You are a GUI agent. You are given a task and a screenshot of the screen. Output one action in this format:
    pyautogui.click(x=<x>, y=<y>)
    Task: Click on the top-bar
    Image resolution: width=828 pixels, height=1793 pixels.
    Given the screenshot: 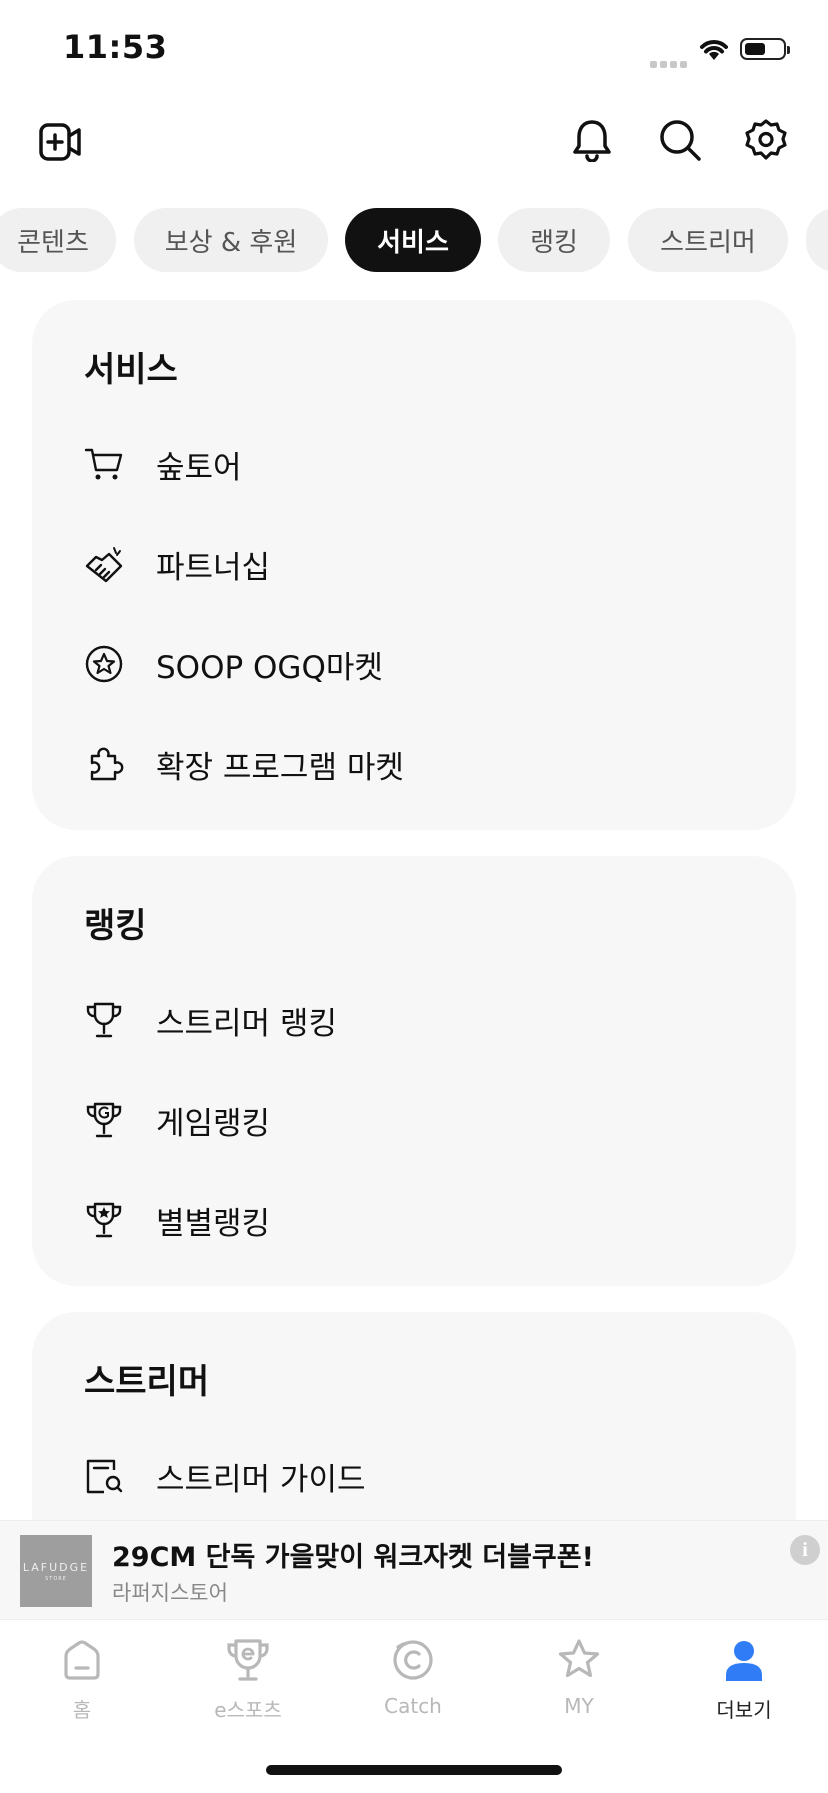 What is the action you would take?
    pyautogui.click(x=414, y=140)
    